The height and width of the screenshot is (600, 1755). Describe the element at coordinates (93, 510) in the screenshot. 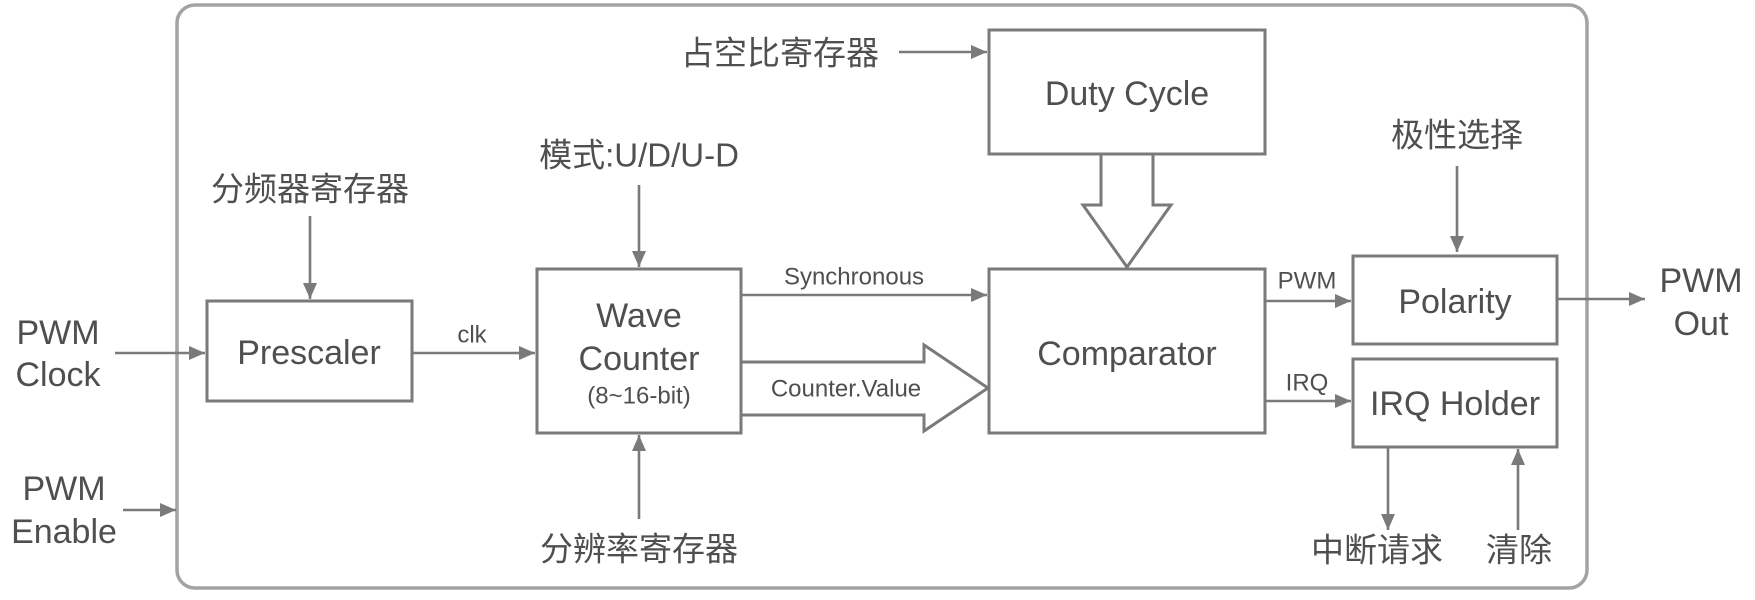

I see `pwm-enable-input: PWM Enable` at that location.